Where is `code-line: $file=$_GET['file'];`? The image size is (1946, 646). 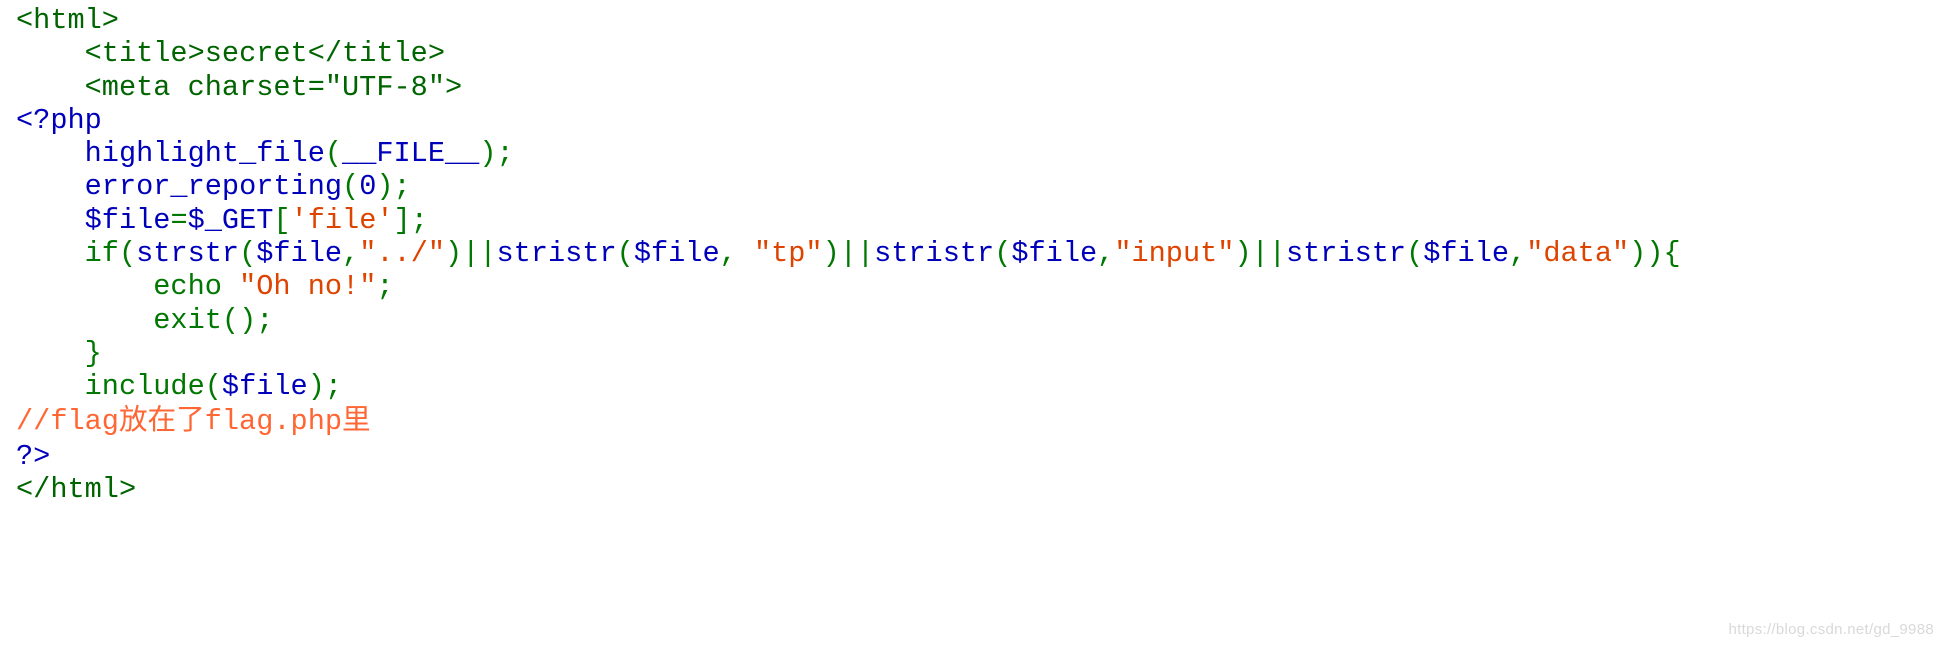
code-line: $file=$_GET['file']; is located at coordinates (848, 220).